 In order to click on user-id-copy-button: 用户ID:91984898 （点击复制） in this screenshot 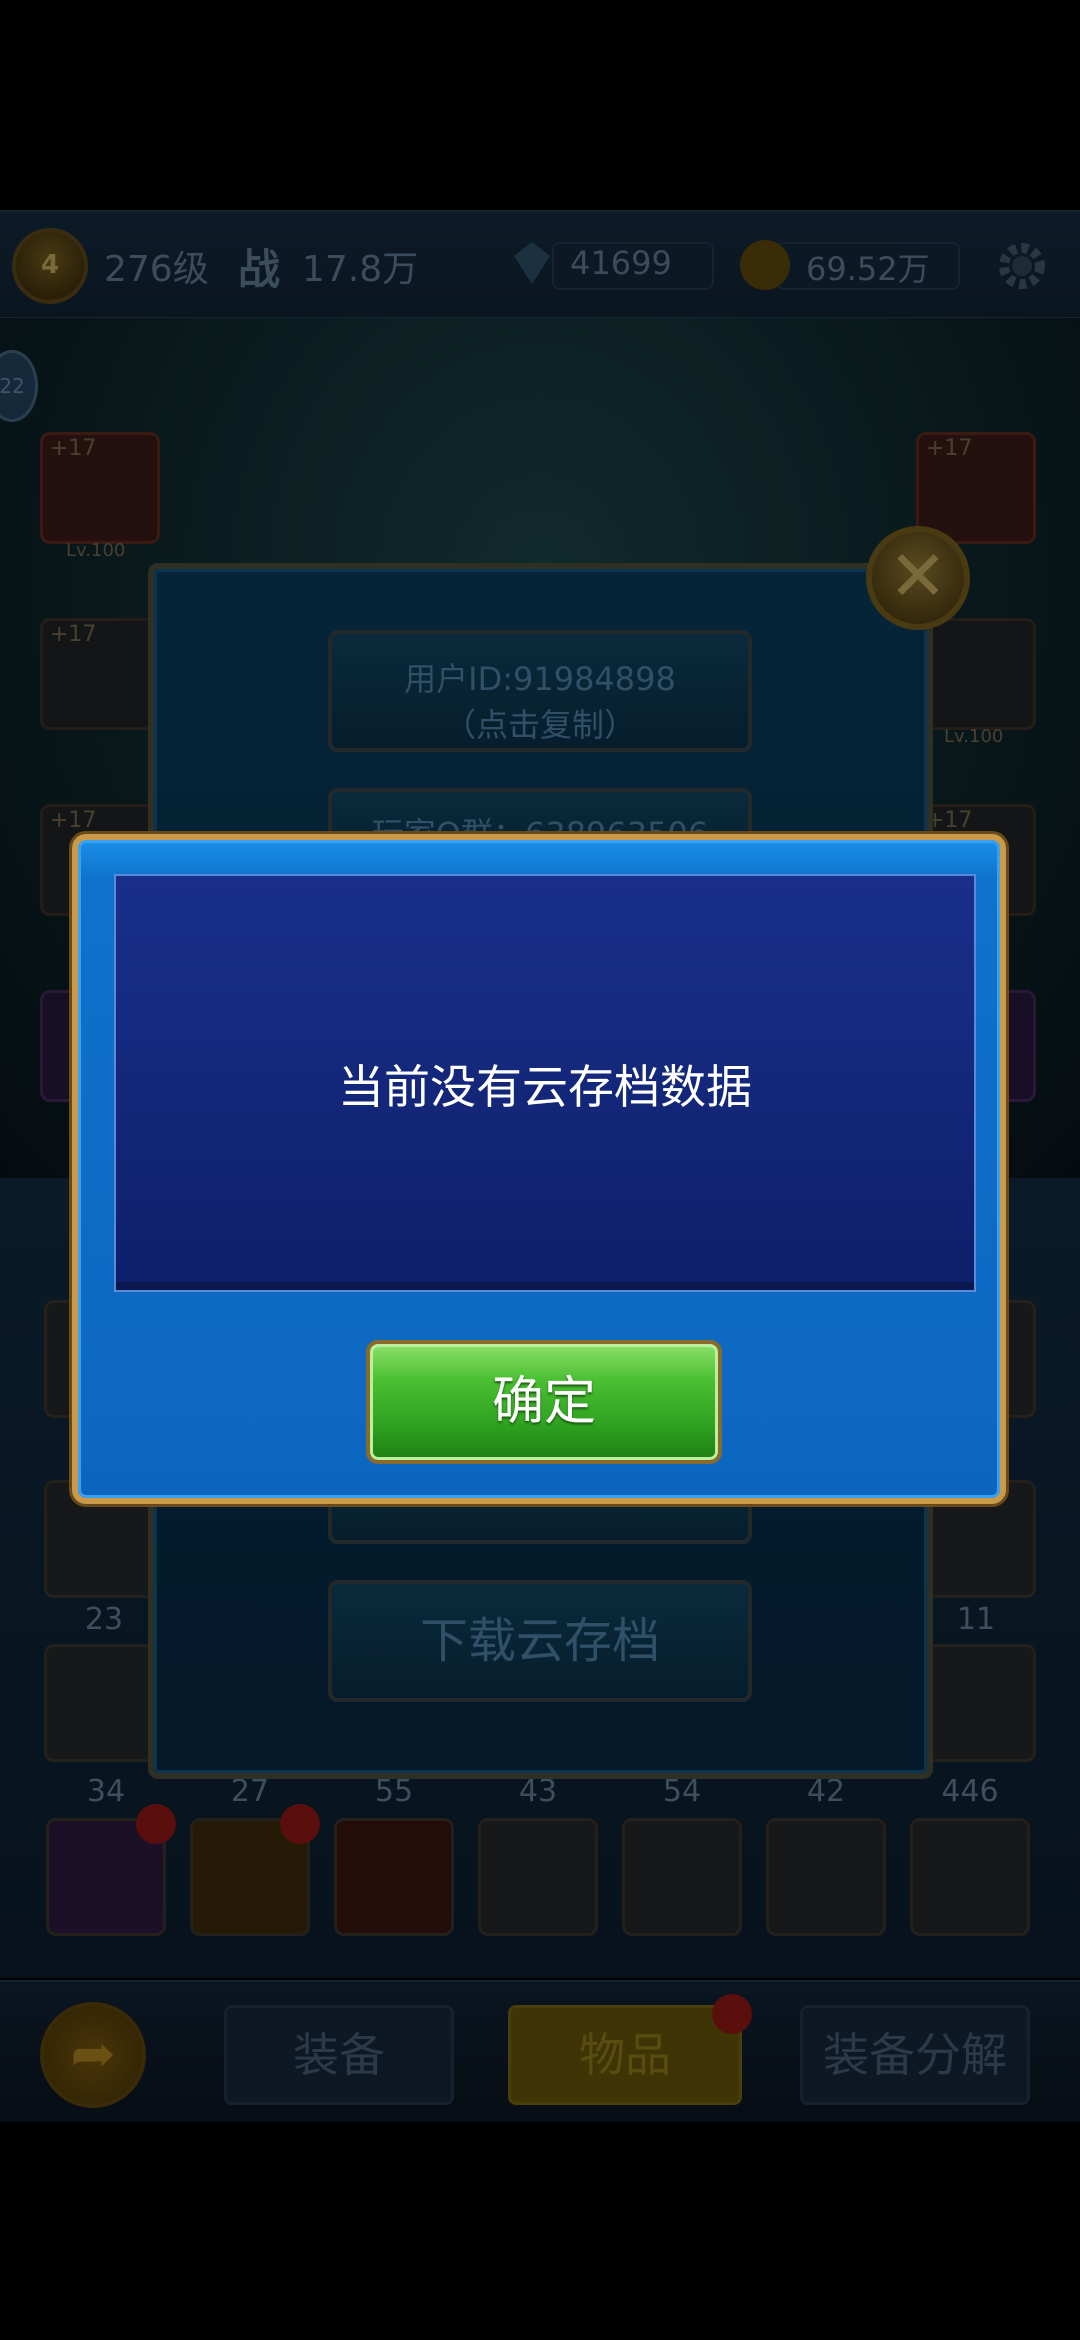, I will do `click(540, 691)`.